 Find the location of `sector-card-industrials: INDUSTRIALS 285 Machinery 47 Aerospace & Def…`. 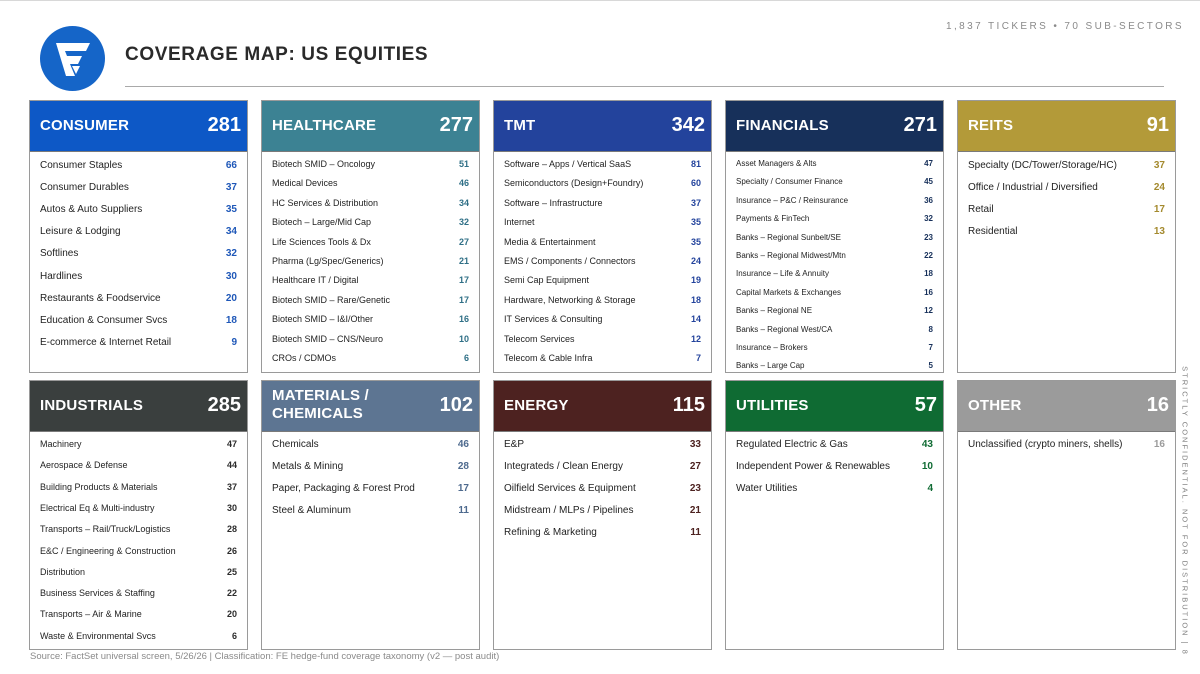

sector-card-industrials: INDUSTRIALS 285 Machinery 47 Aerospace & Def… is located at coordinates (138, 515).